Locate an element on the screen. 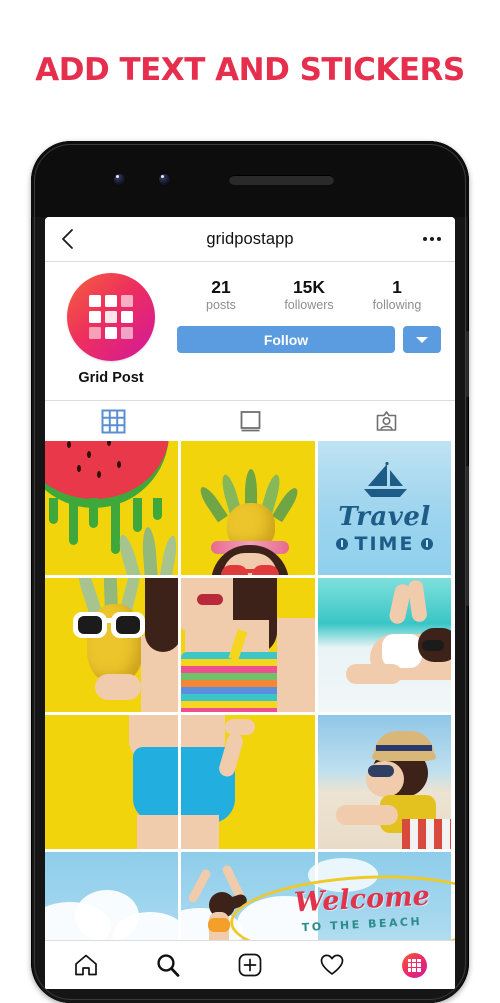 This screenshot has width=500, height=1003. stat-label: followers is located at coordinates (309, 305).